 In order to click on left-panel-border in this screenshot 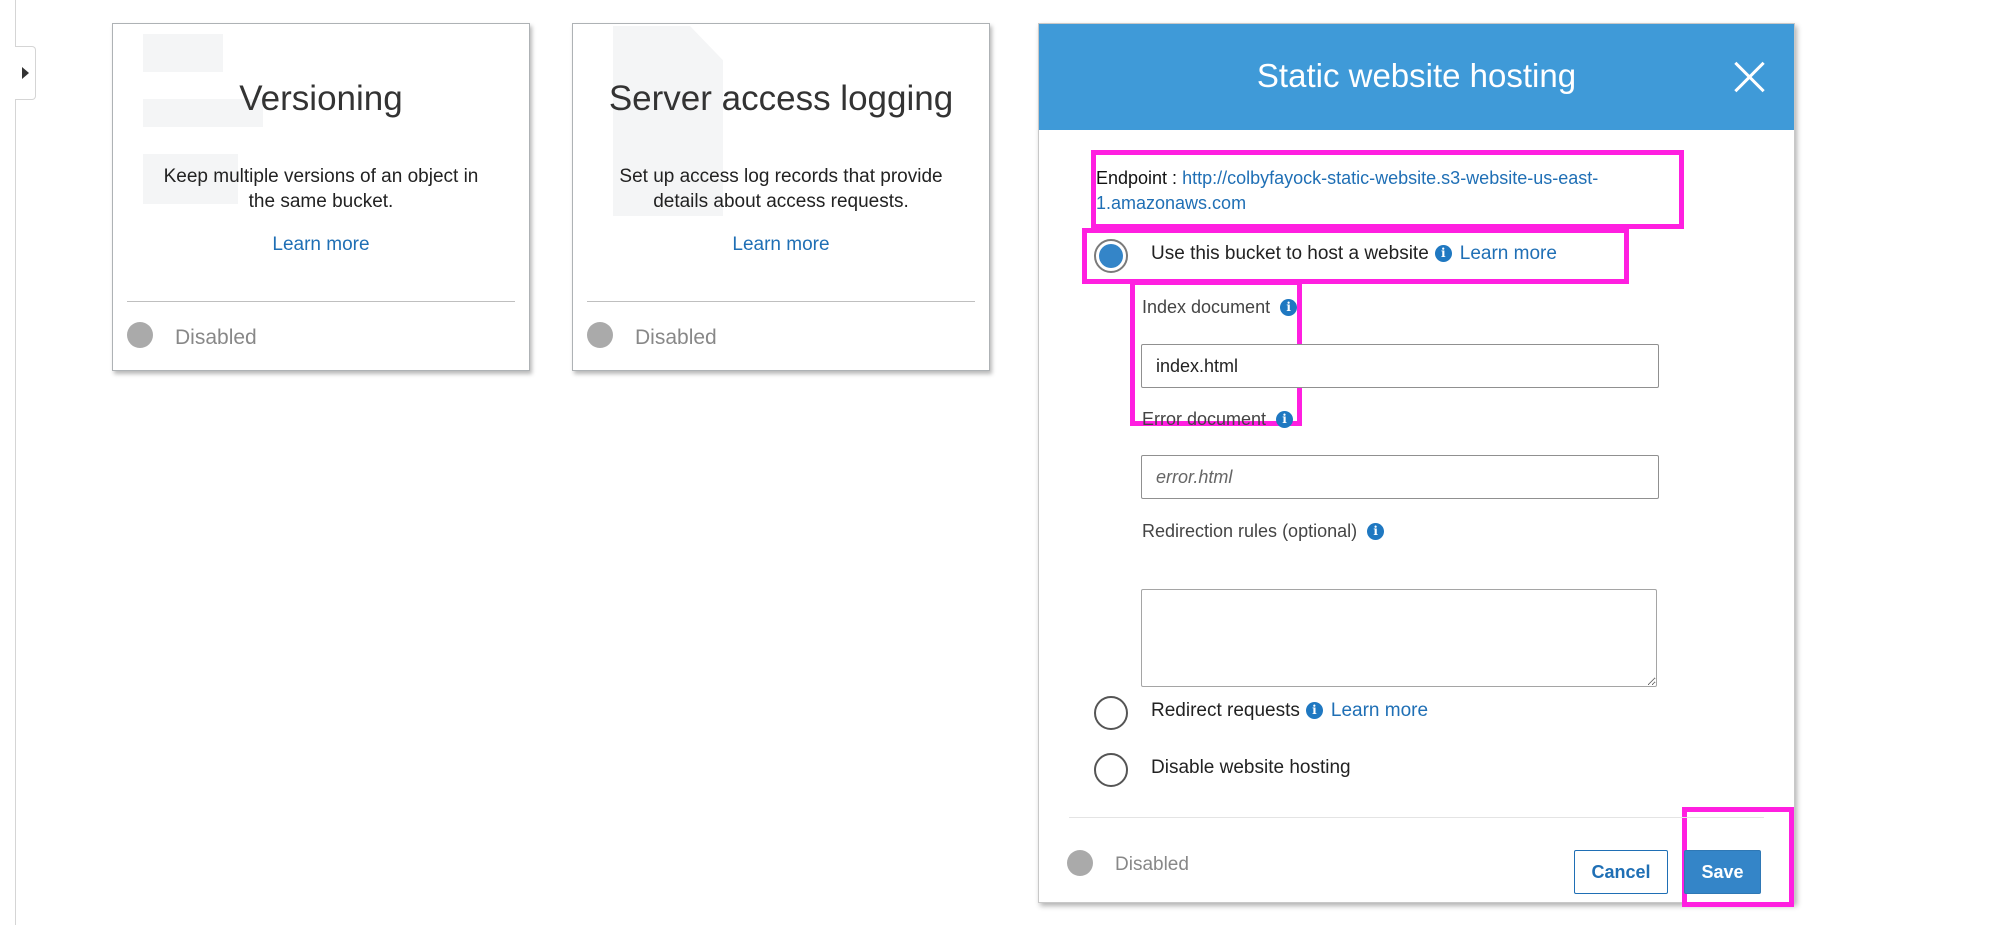, I will do `click(15, 462)`.